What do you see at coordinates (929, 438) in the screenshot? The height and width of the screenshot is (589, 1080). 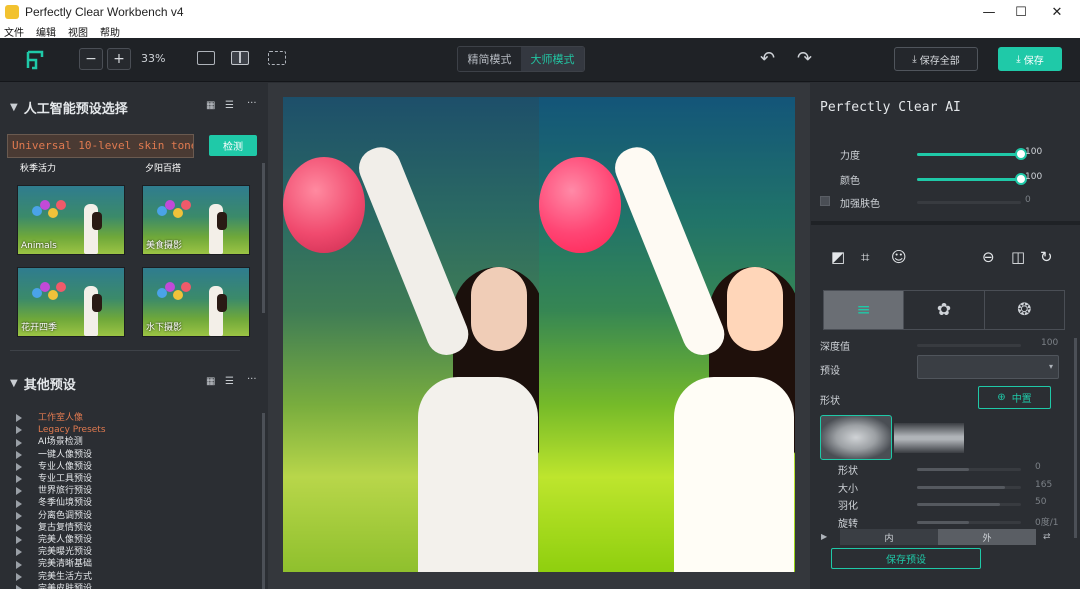 I see `shape-linear-option` at bounding box center [929, 438].